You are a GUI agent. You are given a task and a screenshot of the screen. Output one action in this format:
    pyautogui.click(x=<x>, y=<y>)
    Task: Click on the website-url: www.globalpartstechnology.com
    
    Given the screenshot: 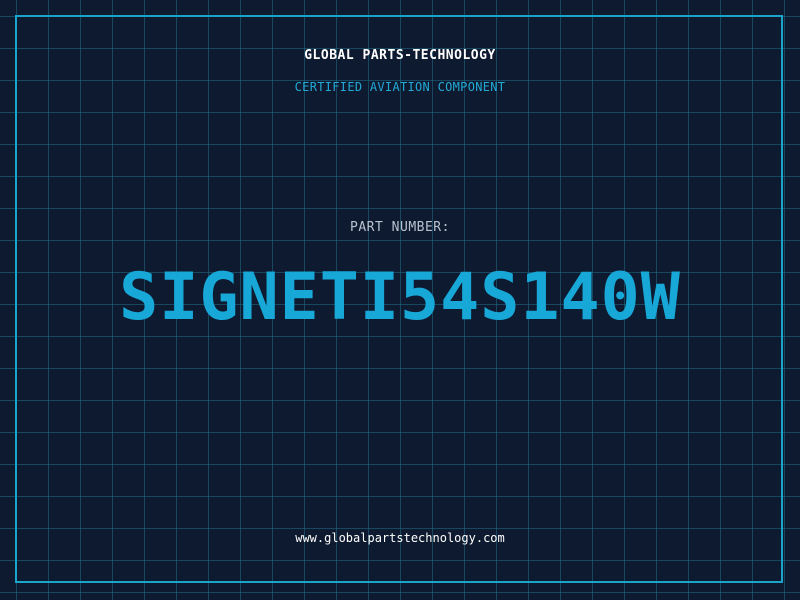 What is the action you would take?
    pyautogui.click(x=400, y=538)
    